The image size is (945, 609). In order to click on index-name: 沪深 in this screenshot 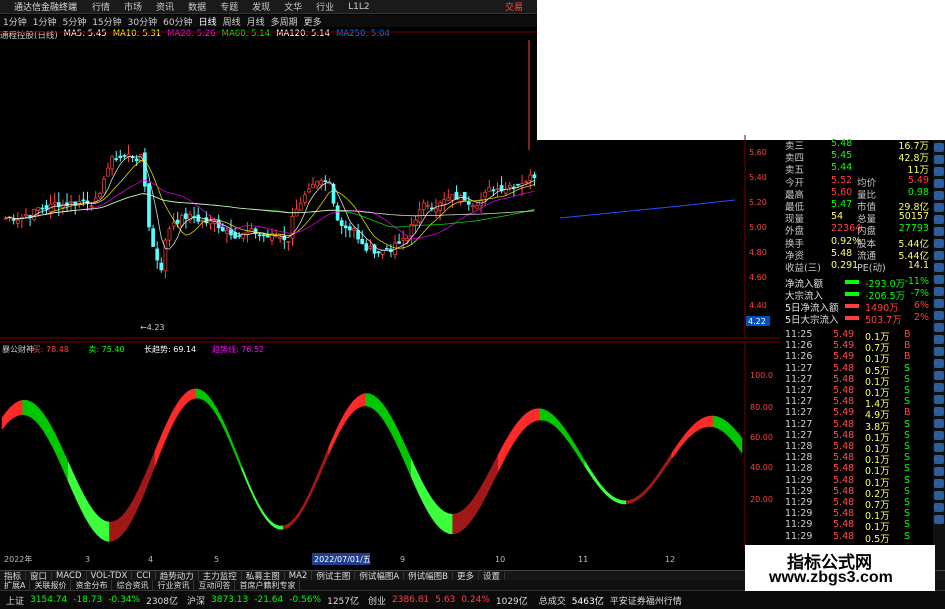, I will do `click(194, 600)`.